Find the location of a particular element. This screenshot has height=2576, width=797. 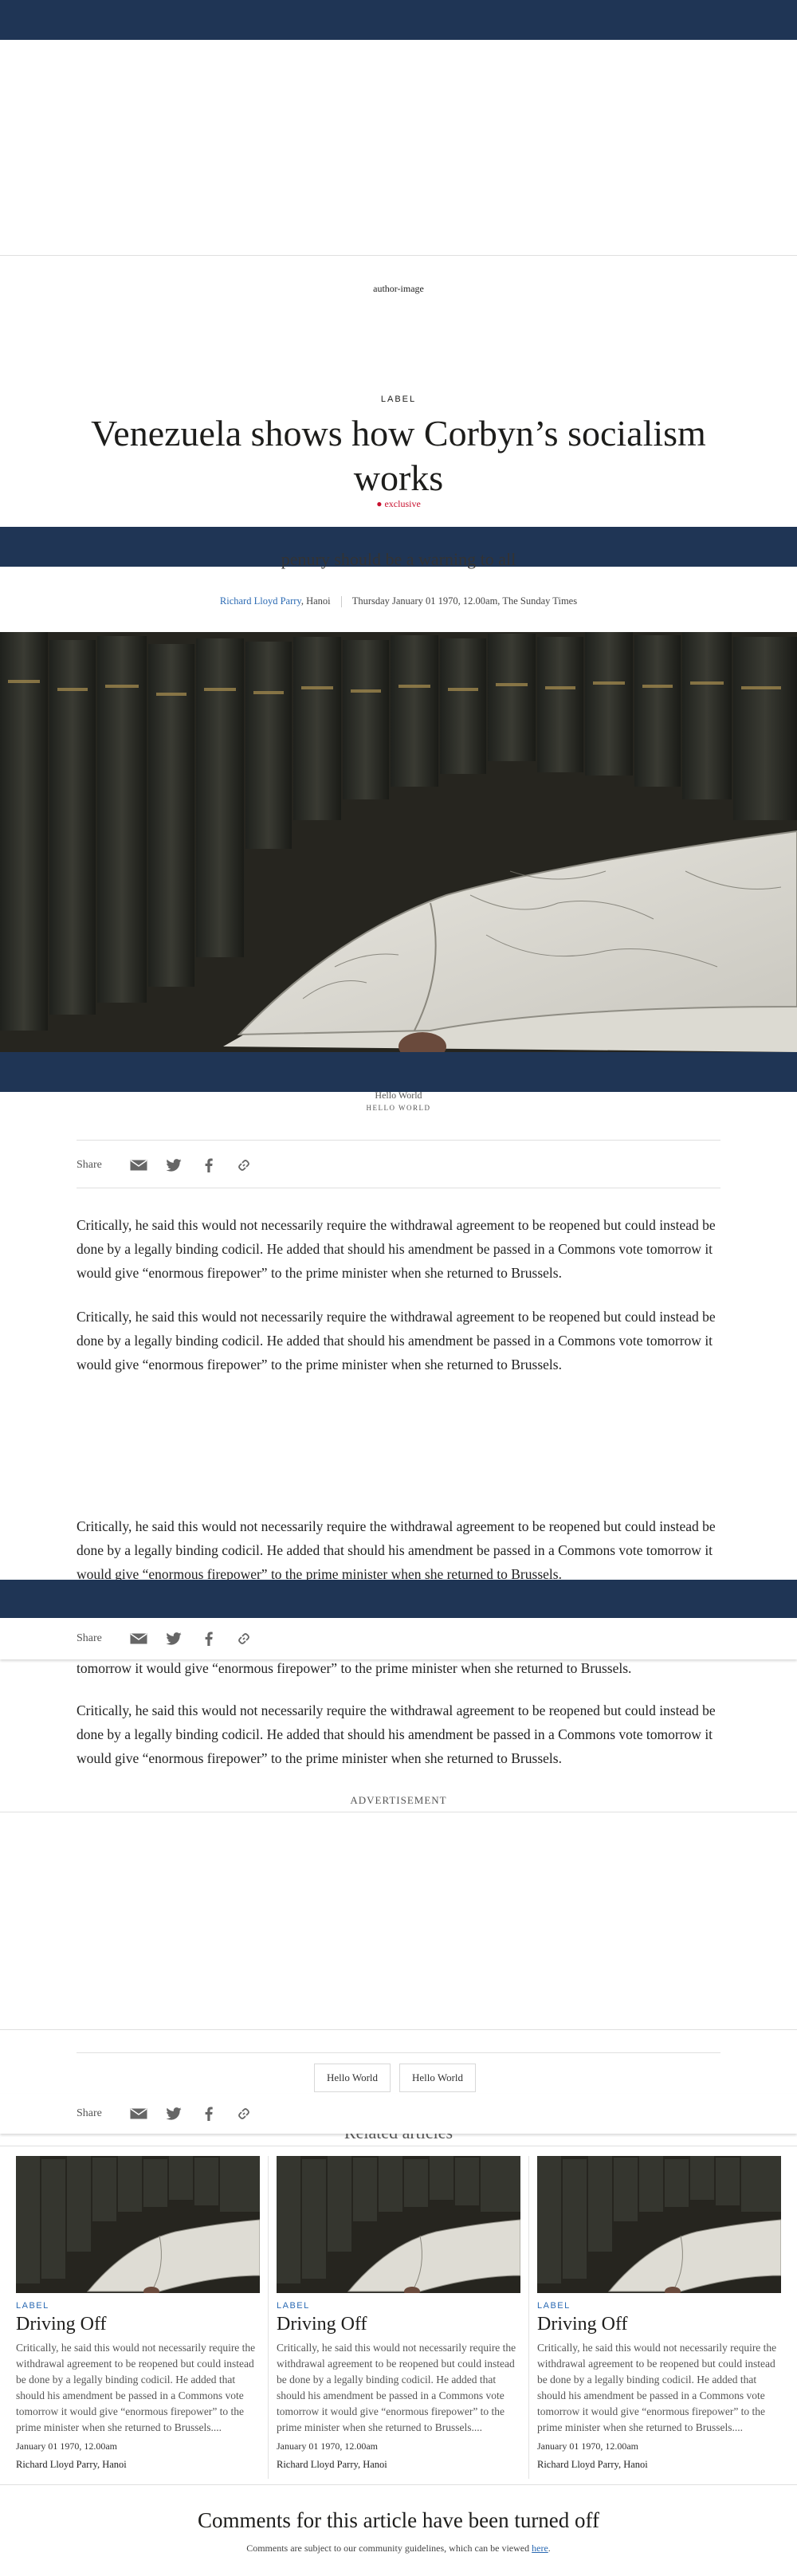

image-credit: HELLO WORLD is located at coordinates (399, 1108).